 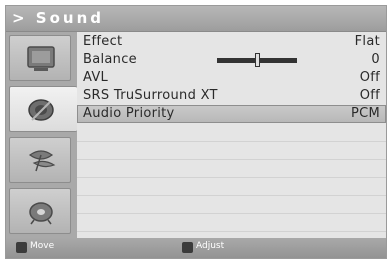 I want to click on menu-row-srs: SRS TruSurround XT Off, so click(x=231, y=96).